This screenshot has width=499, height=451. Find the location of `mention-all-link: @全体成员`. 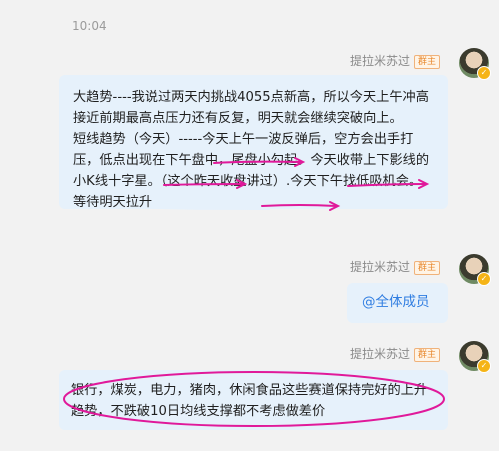

mention-all-link: @全体成员 is located at coordinates (396, 302).